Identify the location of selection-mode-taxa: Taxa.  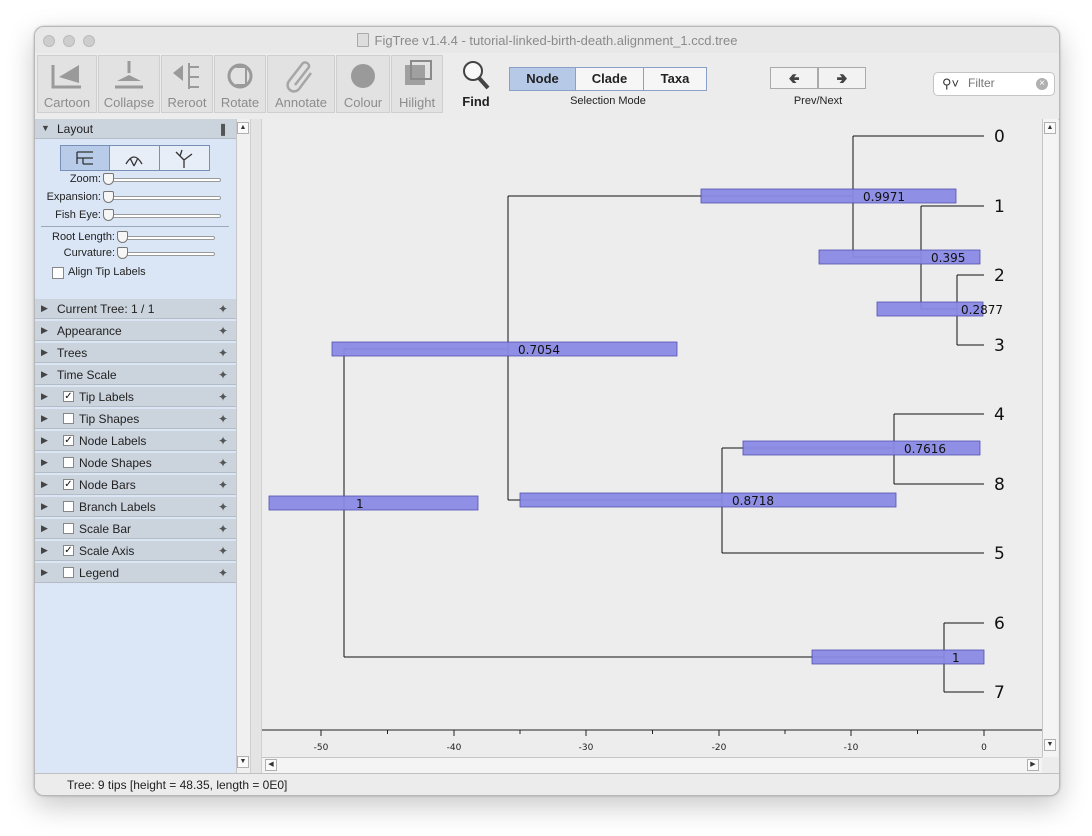
(675, 79).